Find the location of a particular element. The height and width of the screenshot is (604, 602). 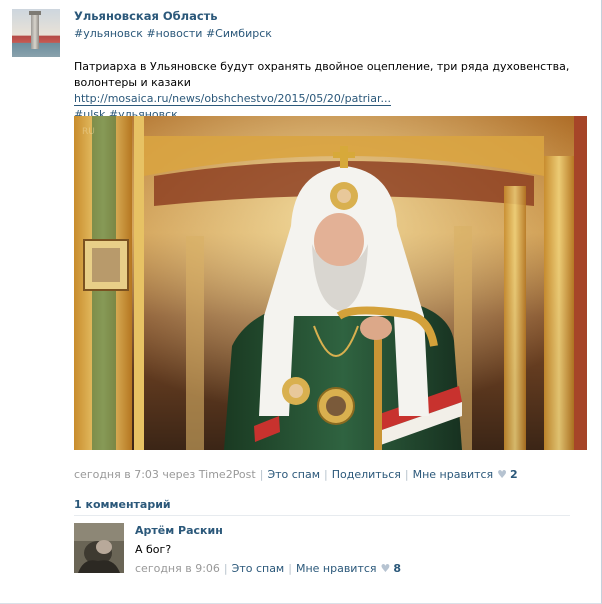

comment-spam-button: Это спам is located at coordinates (258, 568).